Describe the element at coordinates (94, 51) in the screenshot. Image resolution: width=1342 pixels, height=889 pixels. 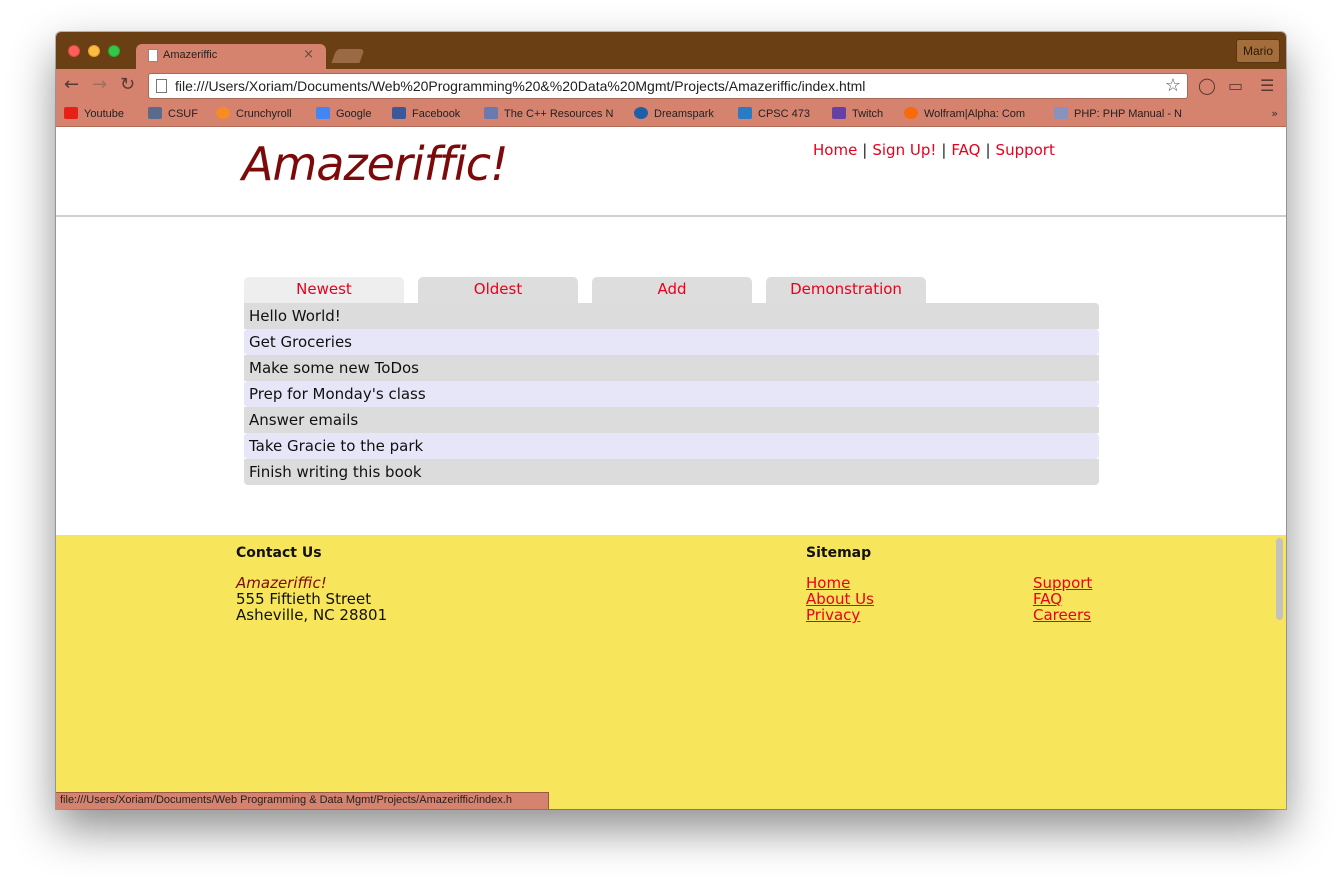
I see `minimize-window-button` at that location.